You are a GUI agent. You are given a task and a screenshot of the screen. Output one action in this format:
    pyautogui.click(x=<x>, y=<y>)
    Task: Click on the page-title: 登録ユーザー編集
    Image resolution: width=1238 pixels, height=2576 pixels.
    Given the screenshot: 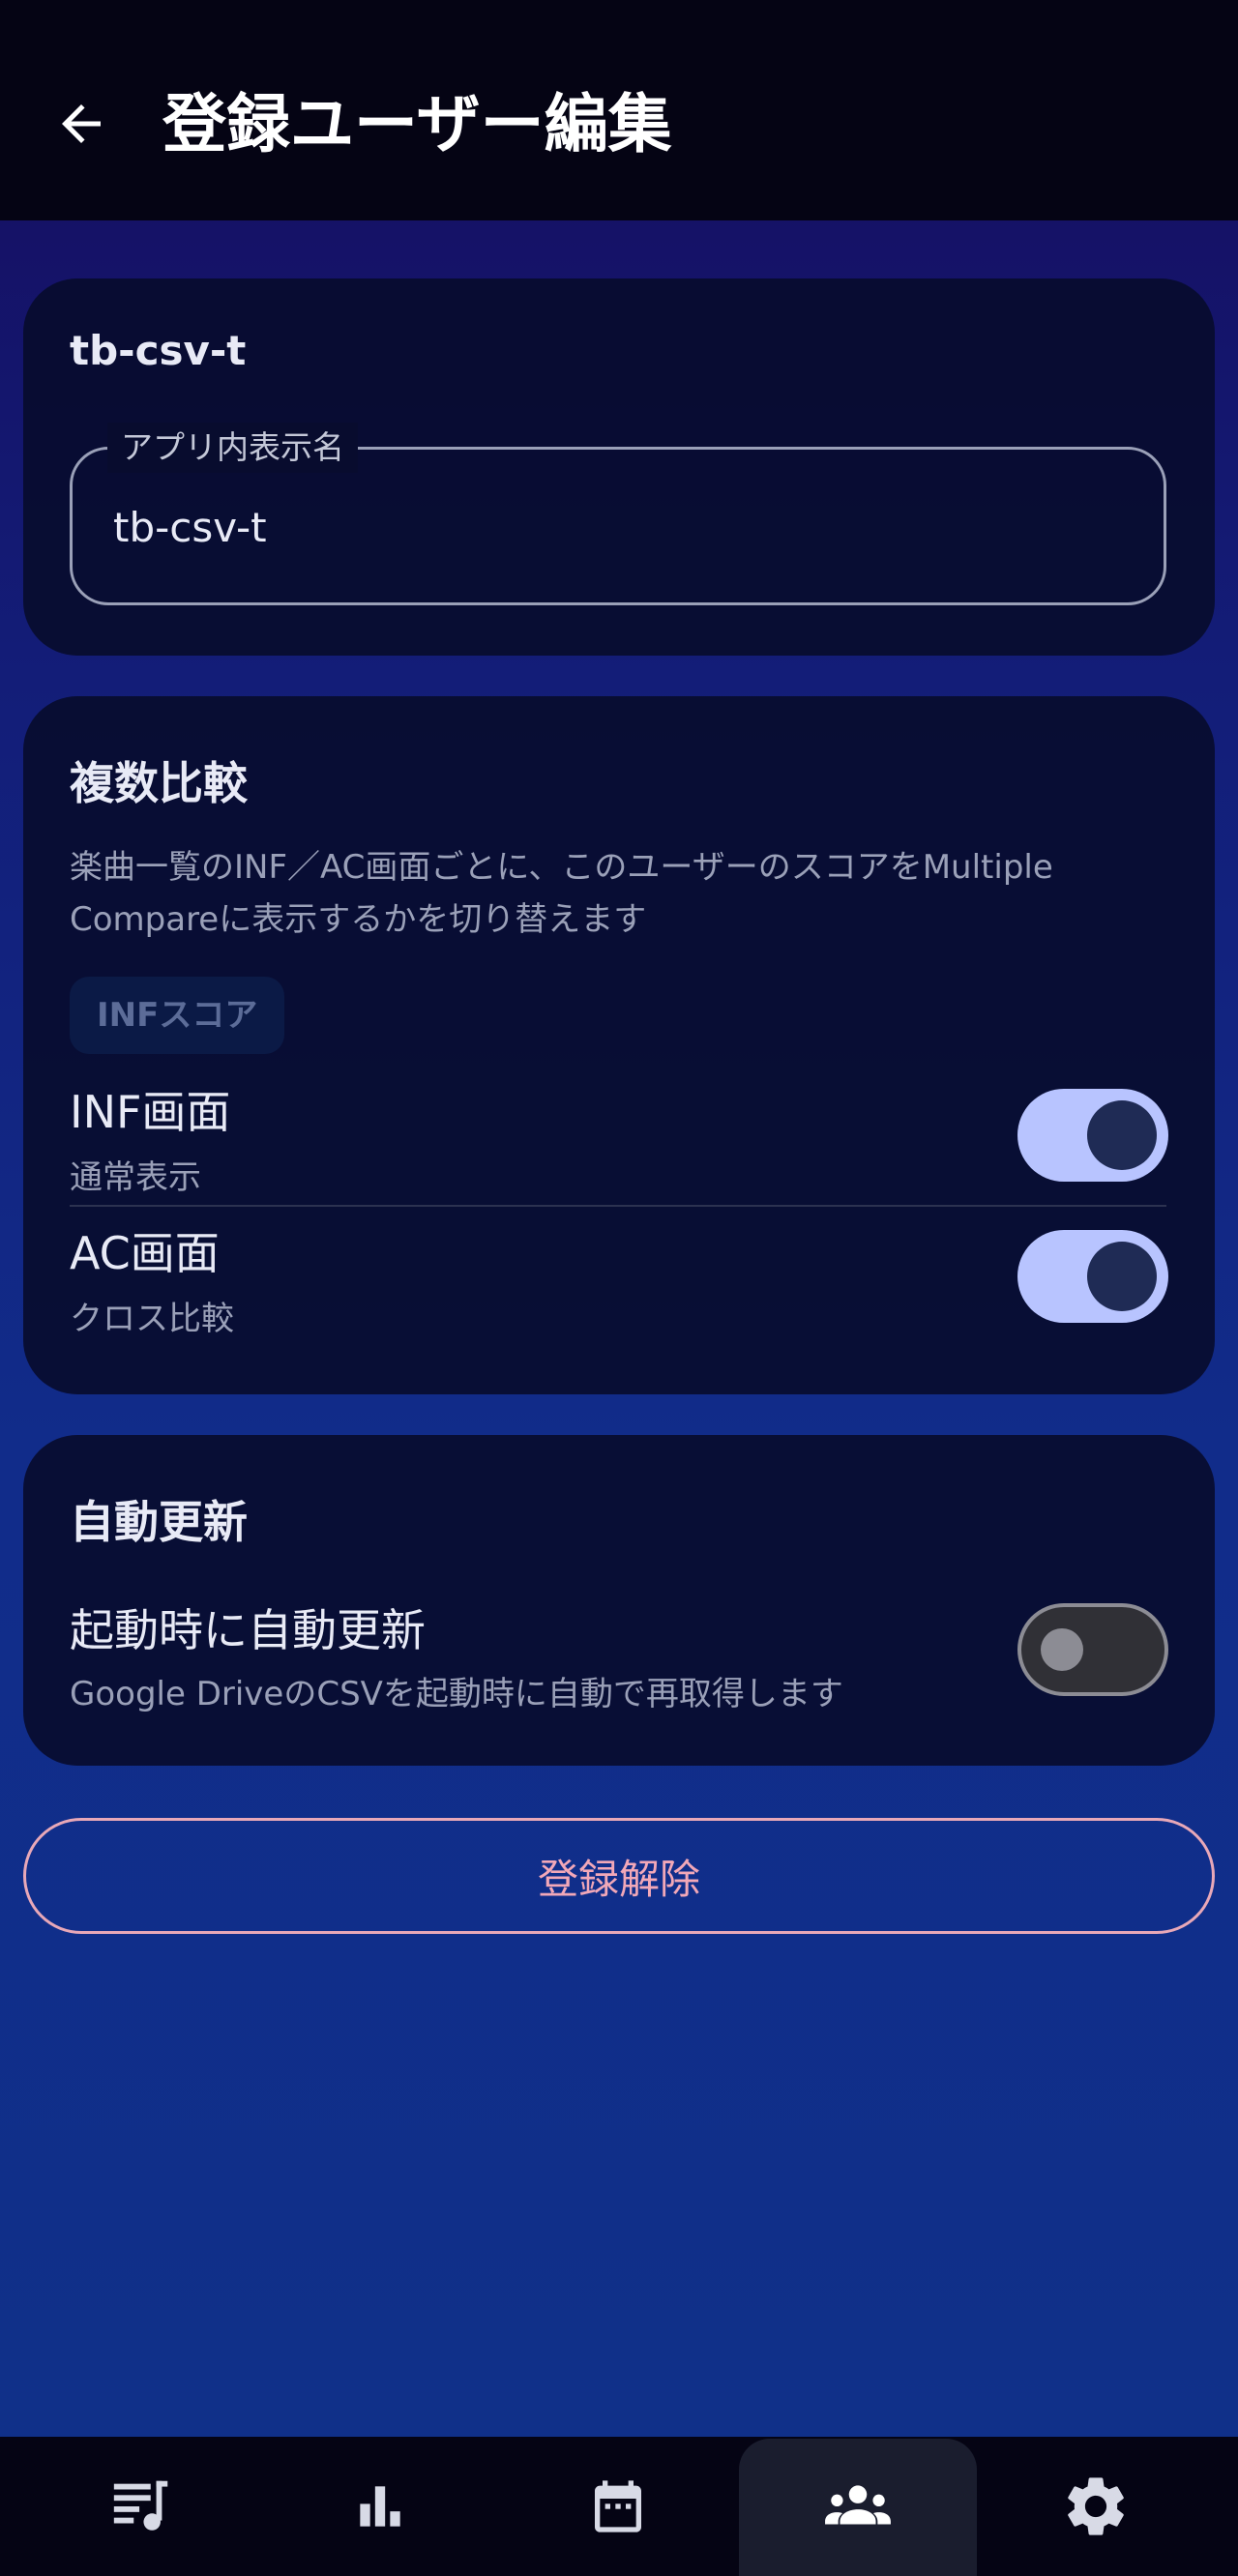 What is the action you would take?
    pyautogui.click(x=417, y=124)
    